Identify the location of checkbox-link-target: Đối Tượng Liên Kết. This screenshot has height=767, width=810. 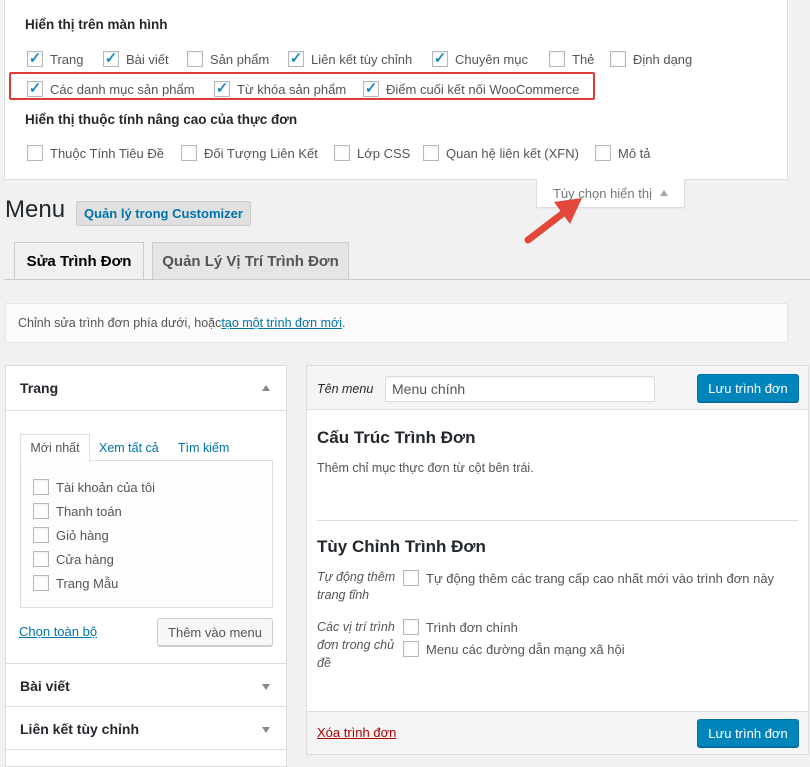
(249, 153).